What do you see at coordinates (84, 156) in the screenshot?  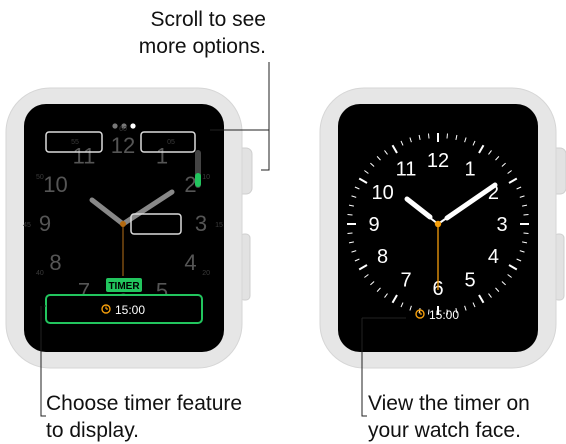 I see `left-numeral-11: 11` at bounding box center [84, 156].